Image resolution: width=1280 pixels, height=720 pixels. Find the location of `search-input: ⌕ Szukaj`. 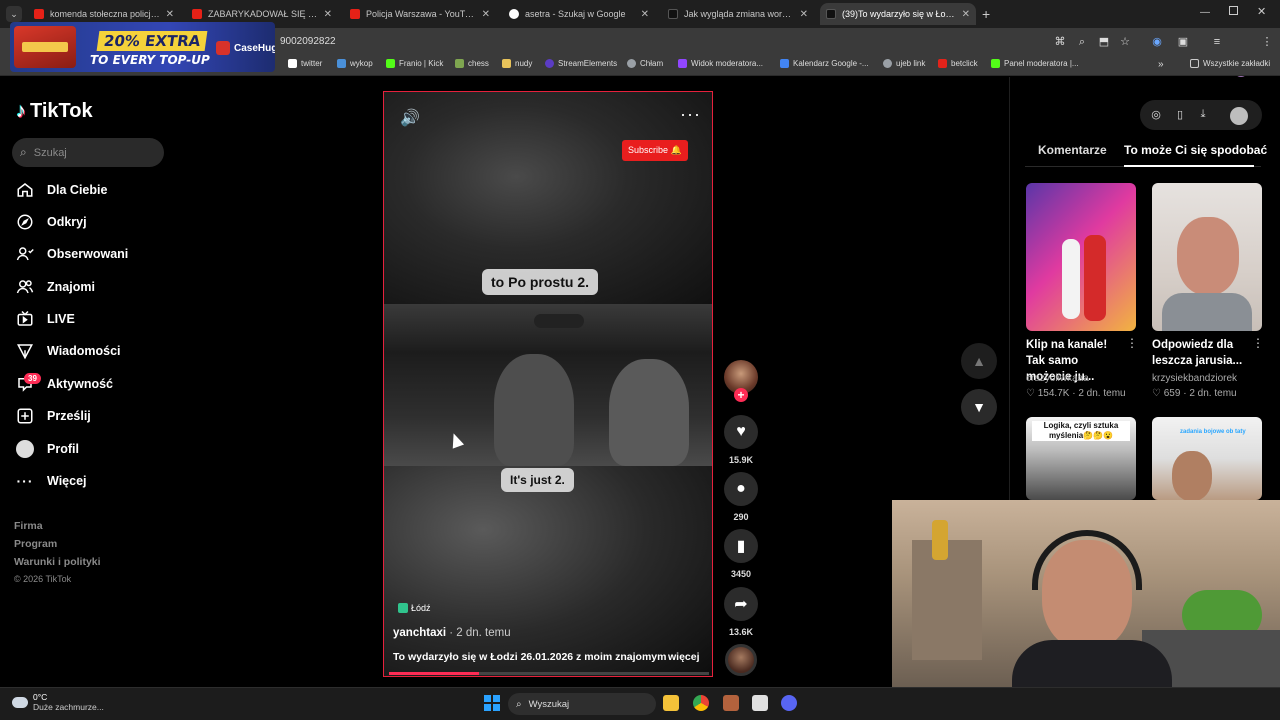

search-input: ⌕ Szukaj is located at coordinates (88, 152).